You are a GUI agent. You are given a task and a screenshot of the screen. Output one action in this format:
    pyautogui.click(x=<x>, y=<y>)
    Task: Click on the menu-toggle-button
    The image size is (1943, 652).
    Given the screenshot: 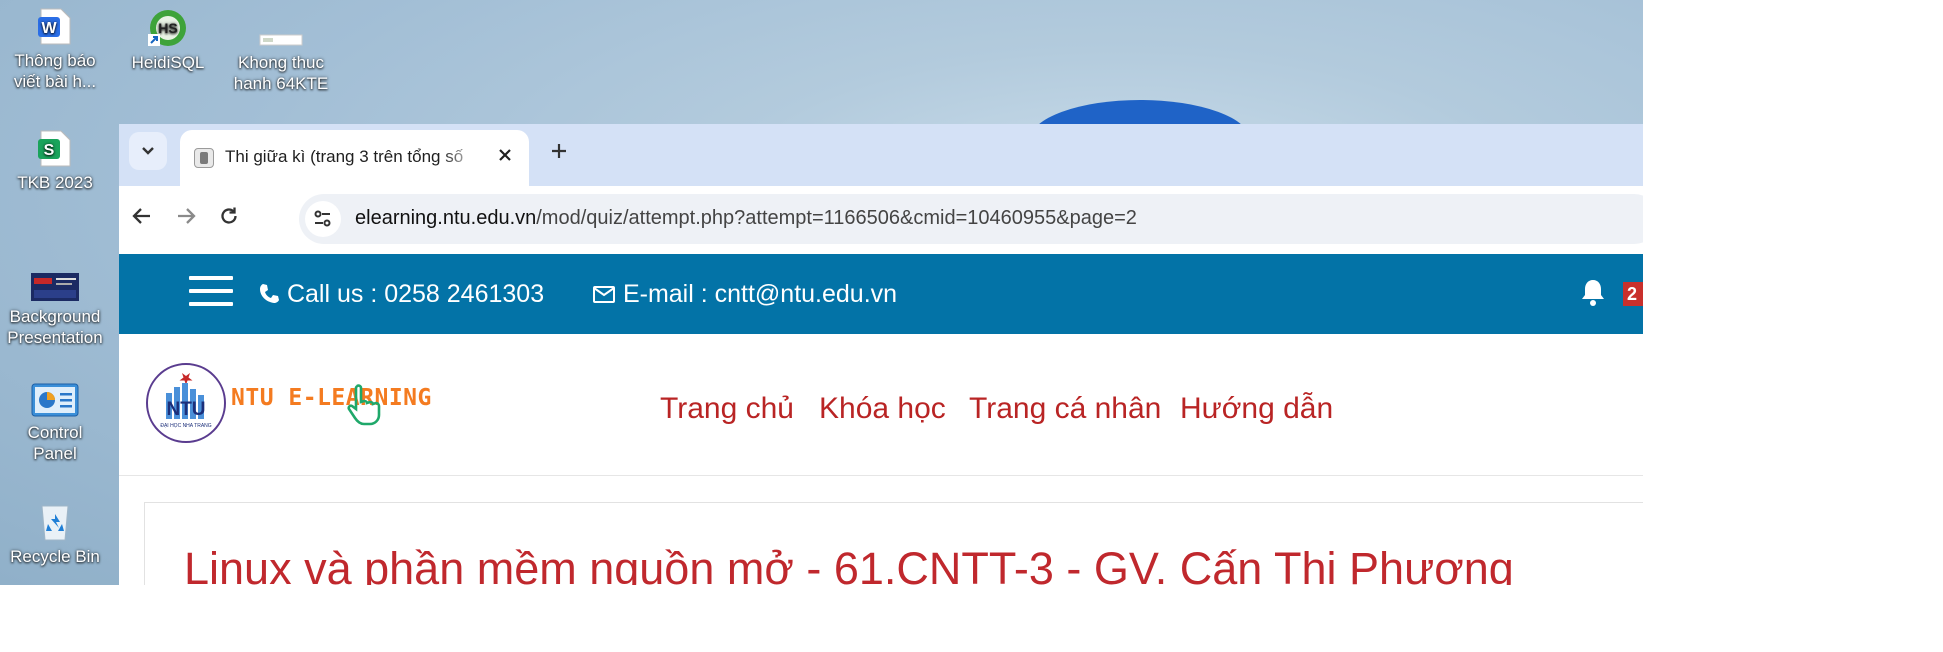 What is the action you would take?
    pyautogui.click(x=211, y=292)
    